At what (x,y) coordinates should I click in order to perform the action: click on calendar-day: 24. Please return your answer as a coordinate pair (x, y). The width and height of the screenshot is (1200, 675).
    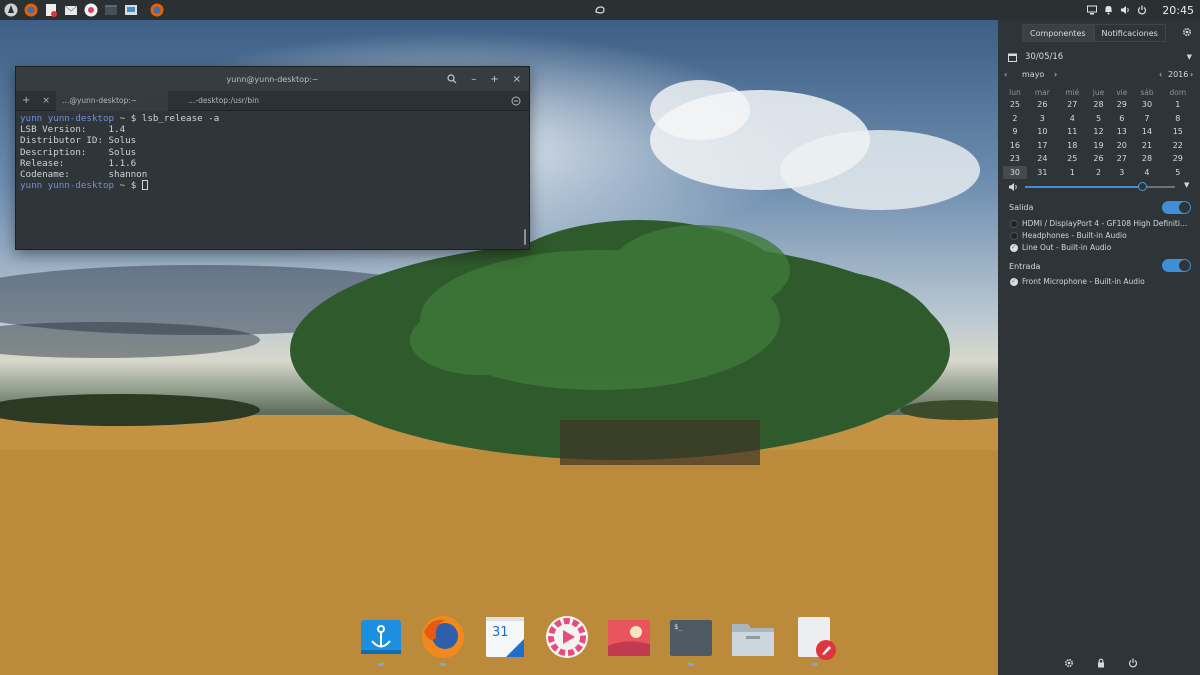
    Looking at the image, I should click on (1042, 159).